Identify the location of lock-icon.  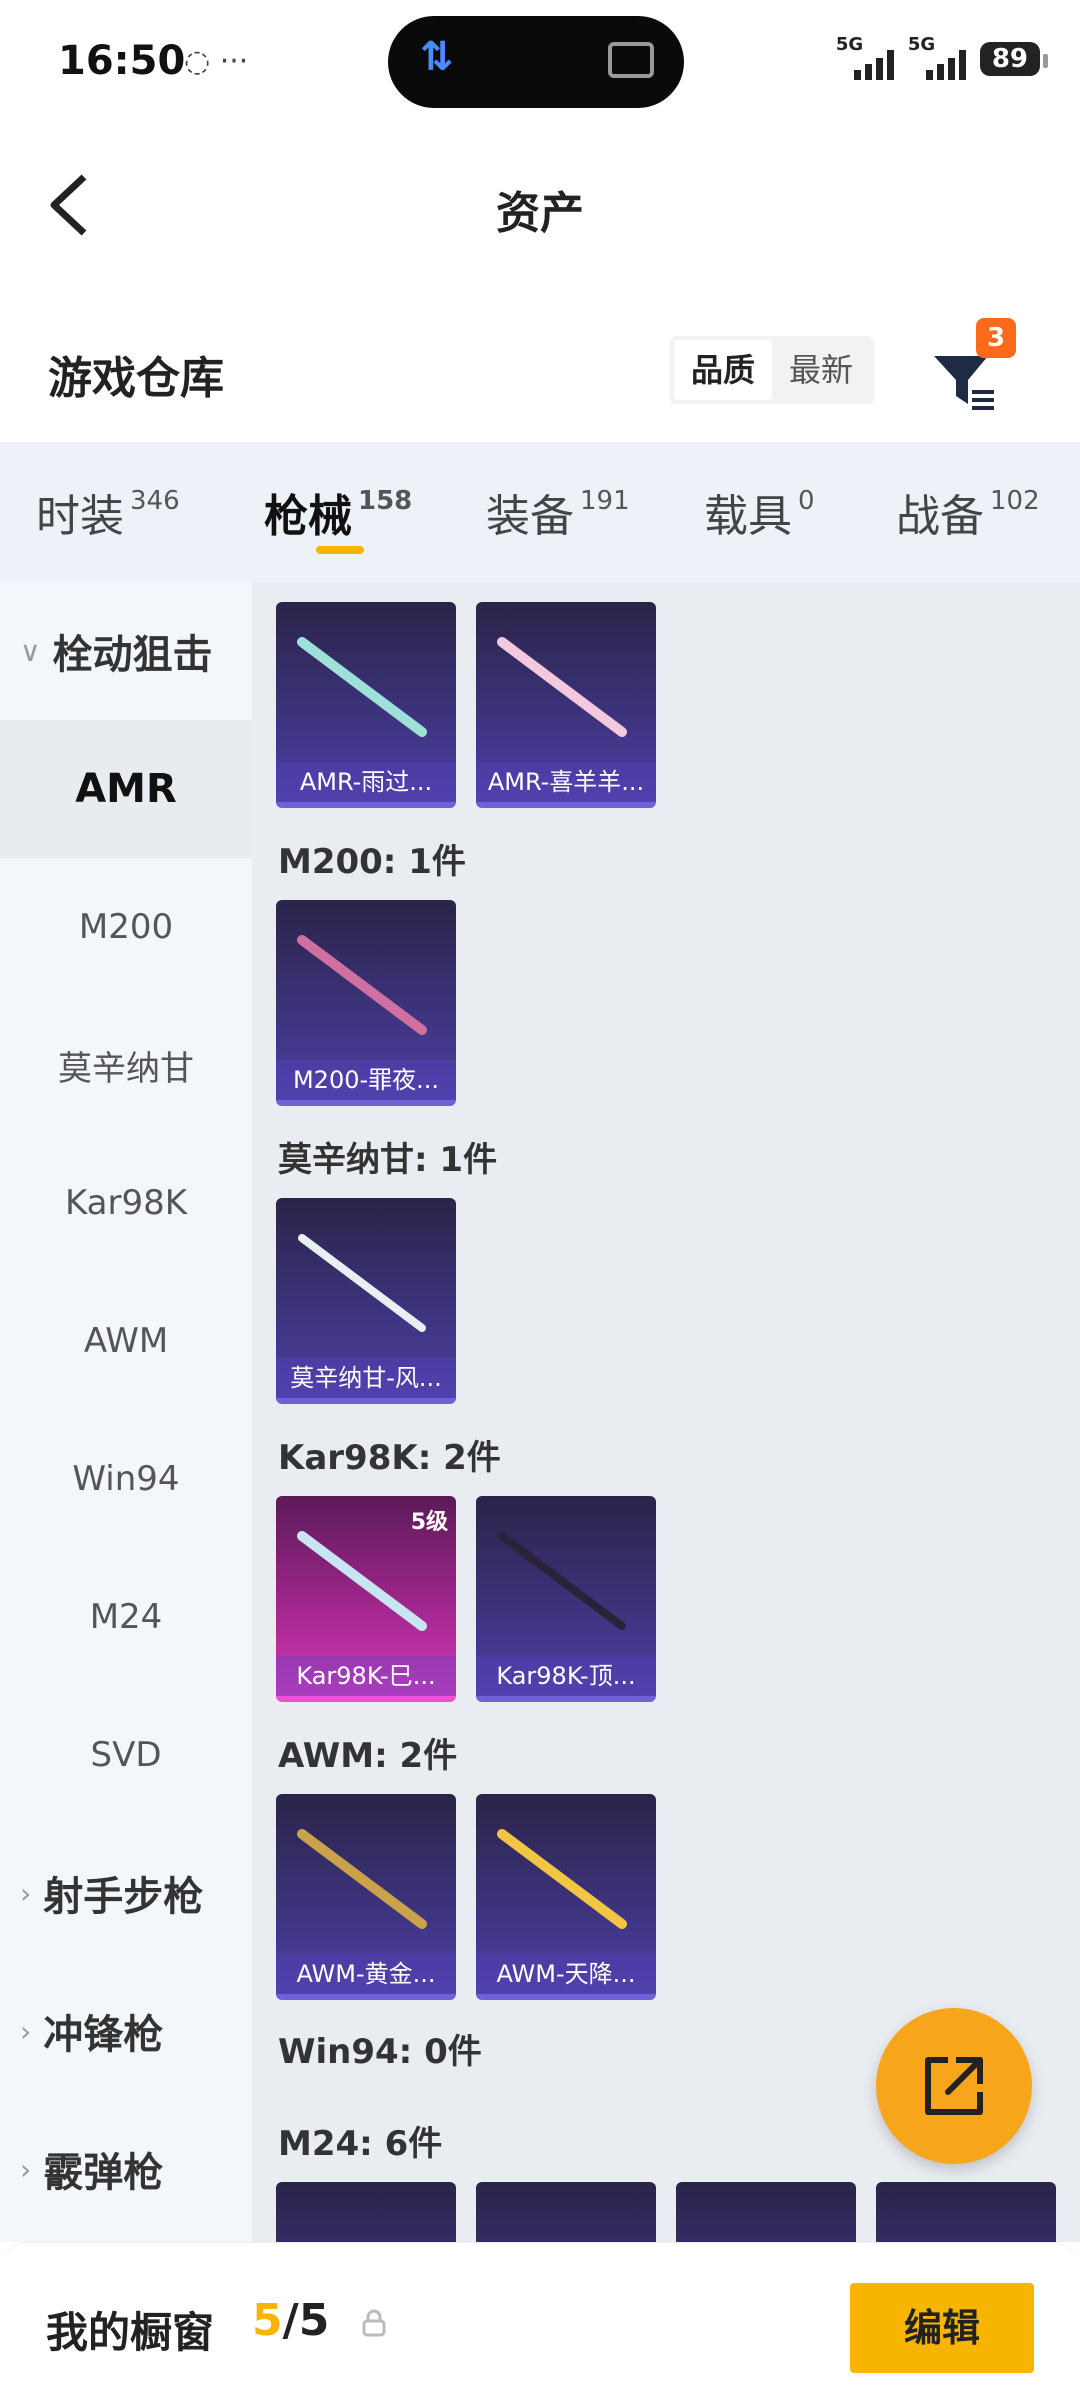
(374, 2323).